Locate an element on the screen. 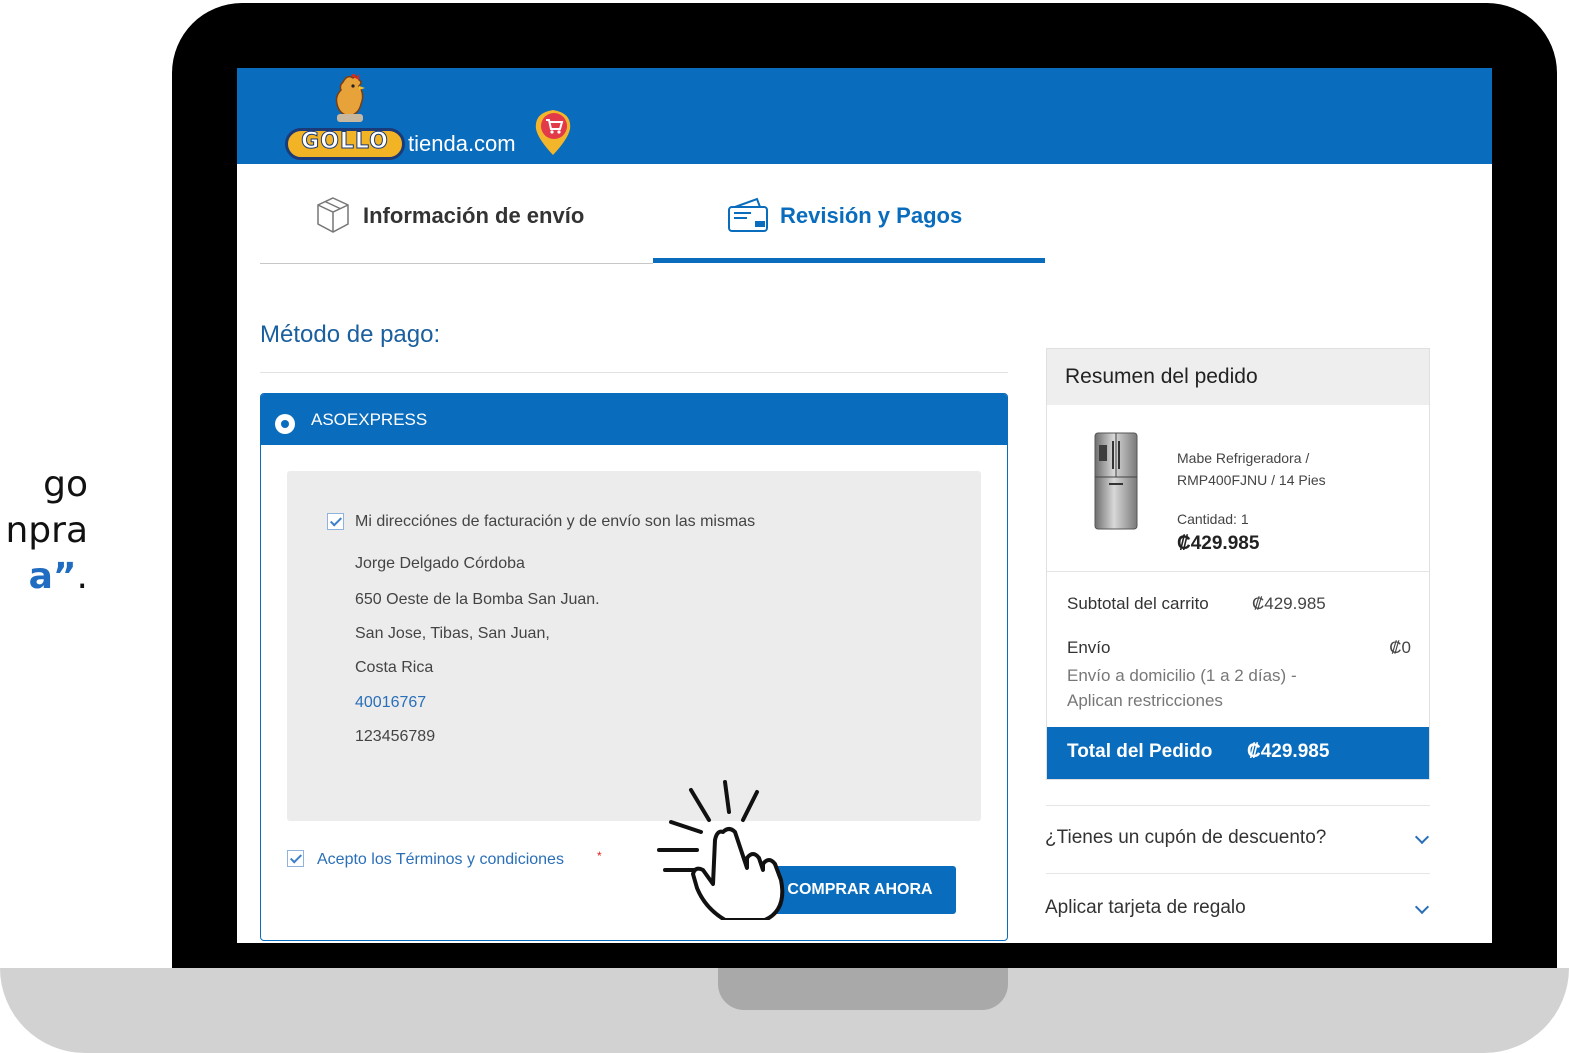 Image resolution: width=1569 pixels, height=1053 pixels. instruction-caption: go npra a”. is located at coordinates (60, 531).